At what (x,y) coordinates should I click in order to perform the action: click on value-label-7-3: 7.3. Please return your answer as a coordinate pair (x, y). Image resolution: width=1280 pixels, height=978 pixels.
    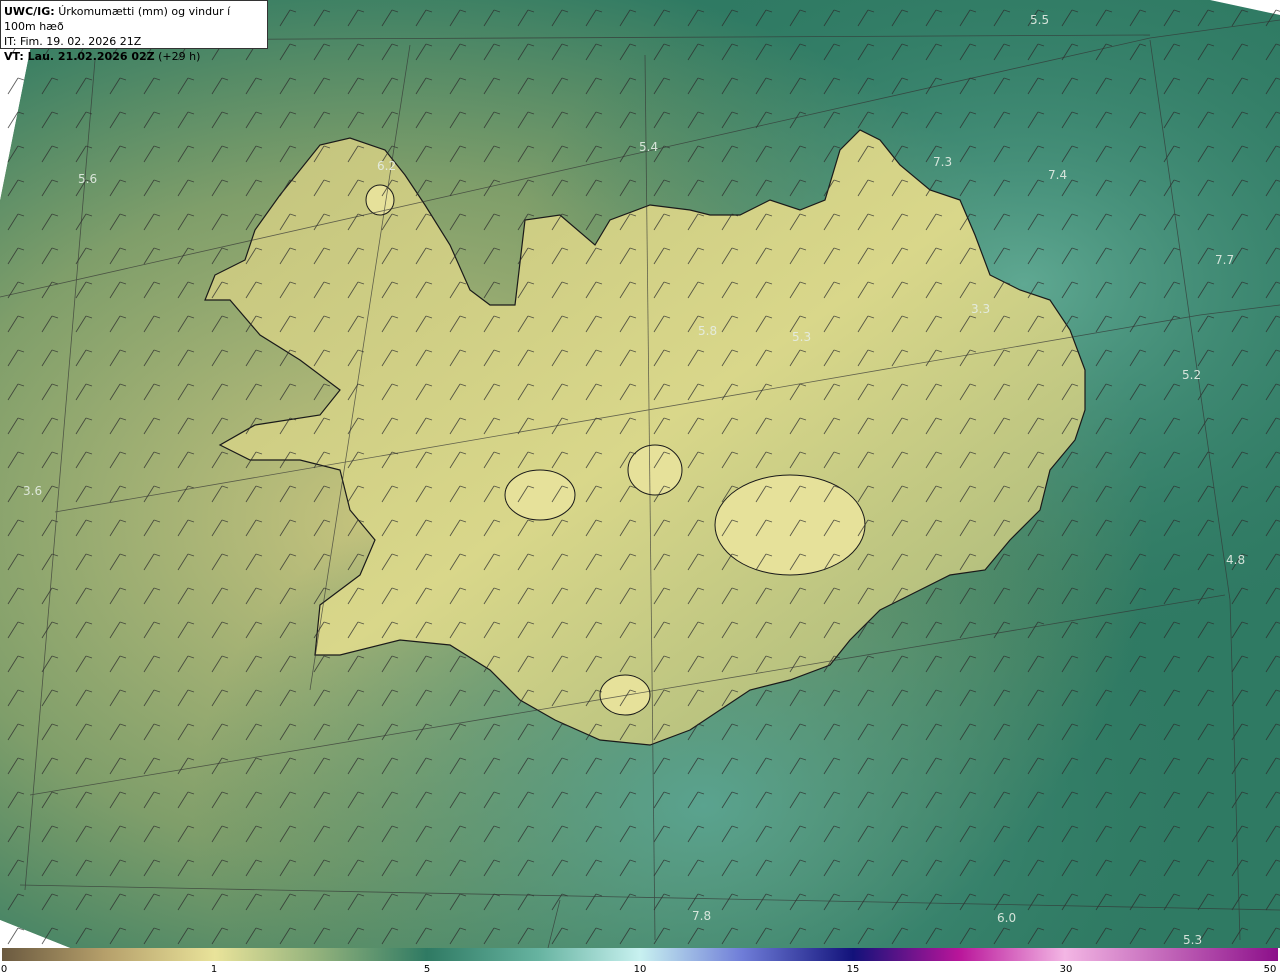
    Looking at the image, I should click on (942, 162).